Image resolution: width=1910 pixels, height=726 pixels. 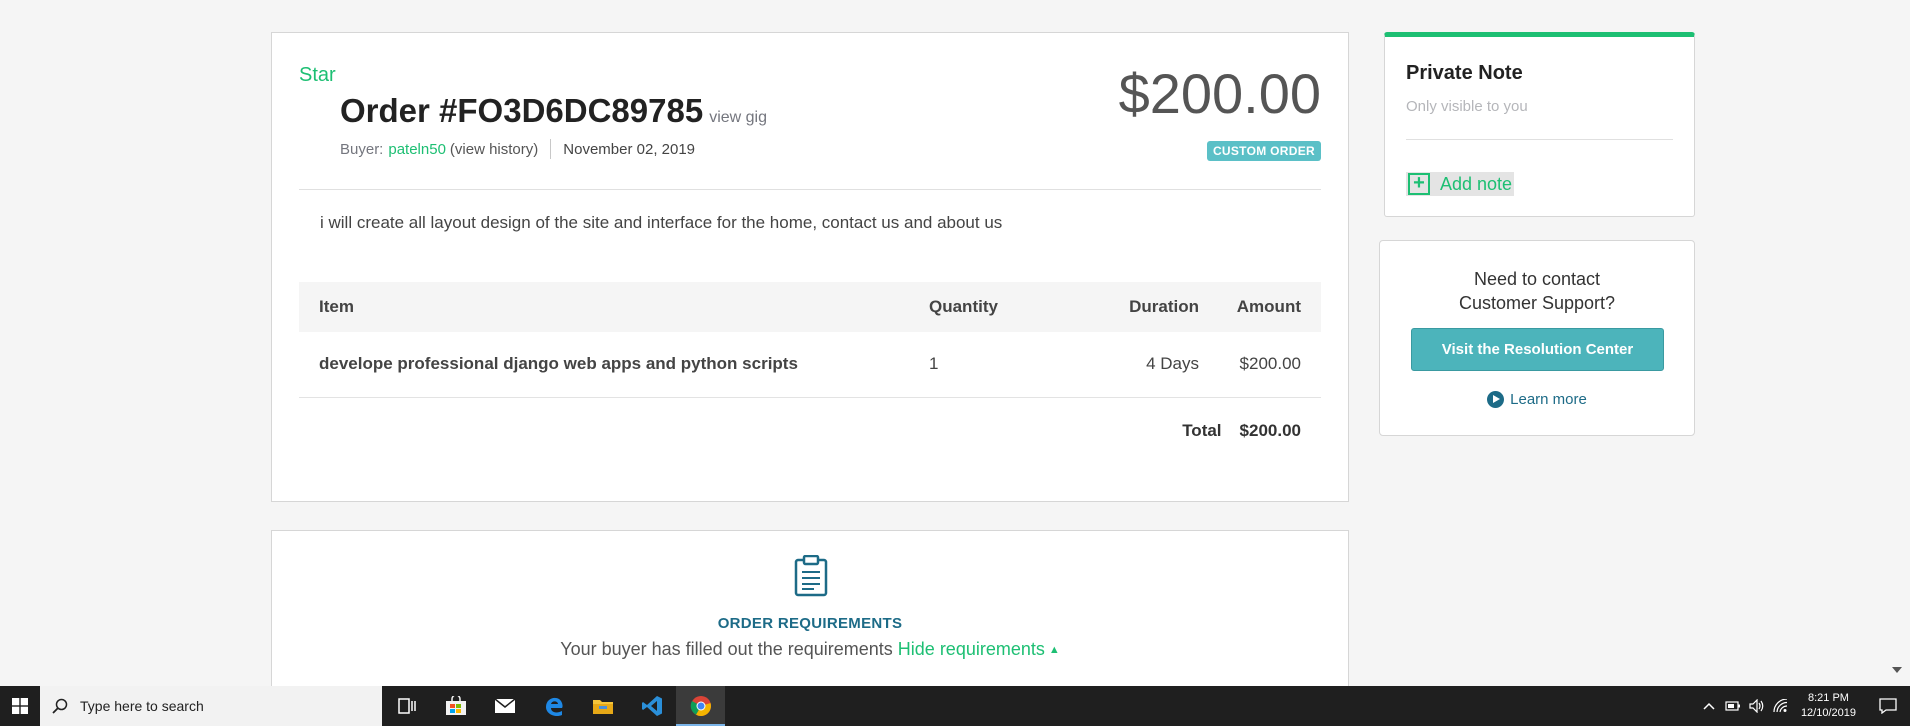 I want to click on private-note-title: Private Note, so click(x=1464, y=73).